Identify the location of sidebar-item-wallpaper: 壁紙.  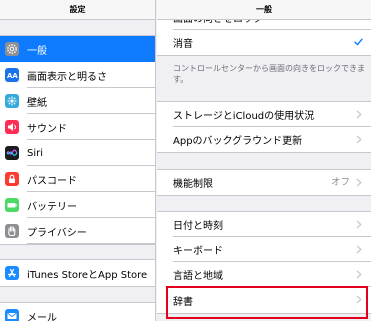
(77, 101).